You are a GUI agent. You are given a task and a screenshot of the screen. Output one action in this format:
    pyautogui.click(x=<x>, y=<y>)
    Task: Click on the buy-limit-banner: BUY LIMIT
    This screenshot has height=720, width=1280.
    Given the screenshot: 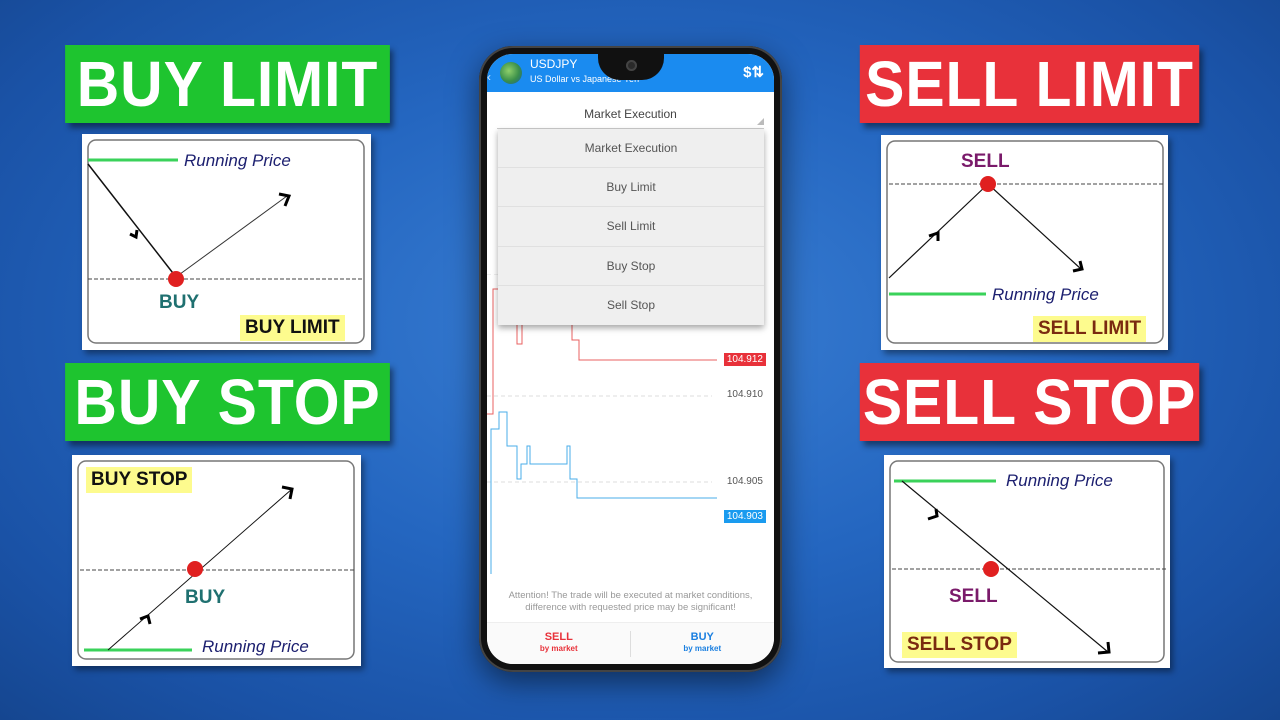 What is the action you would take?
    pyautogui.click(x=227, y=84)
    